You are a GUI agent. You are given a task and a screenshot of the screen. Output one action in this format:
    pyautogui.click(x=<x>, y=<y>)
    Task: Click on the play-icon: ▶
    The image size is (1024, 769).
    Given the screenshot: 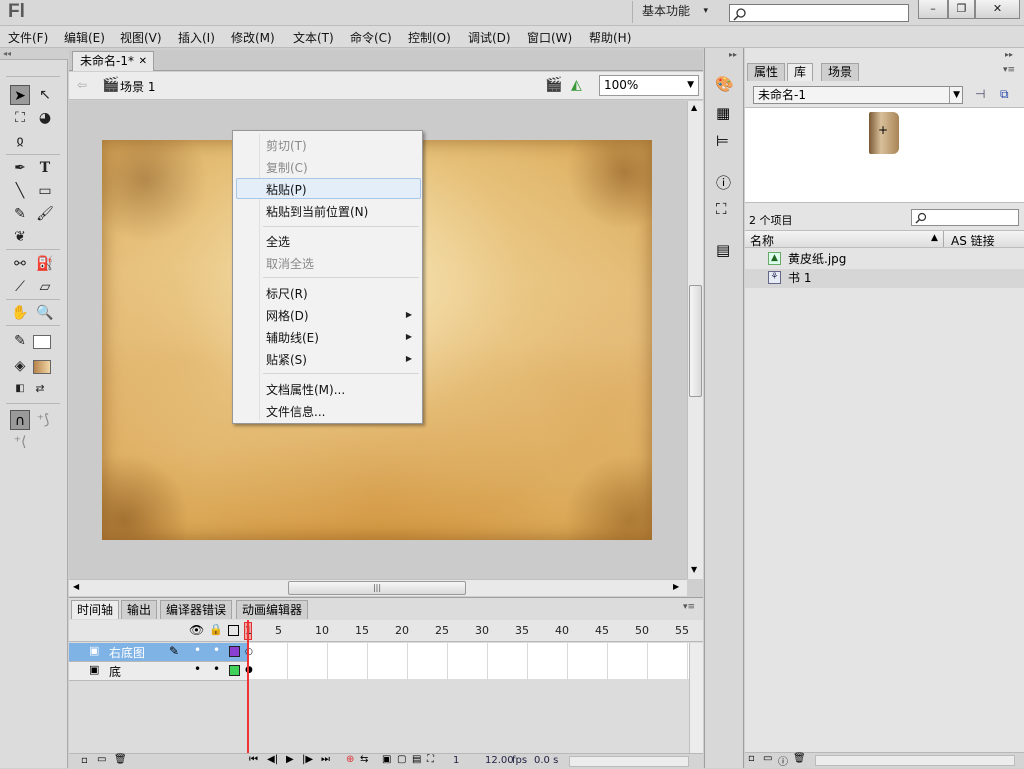 What is the action you would take?
    pyautogui.click(x=290, y=759)
    